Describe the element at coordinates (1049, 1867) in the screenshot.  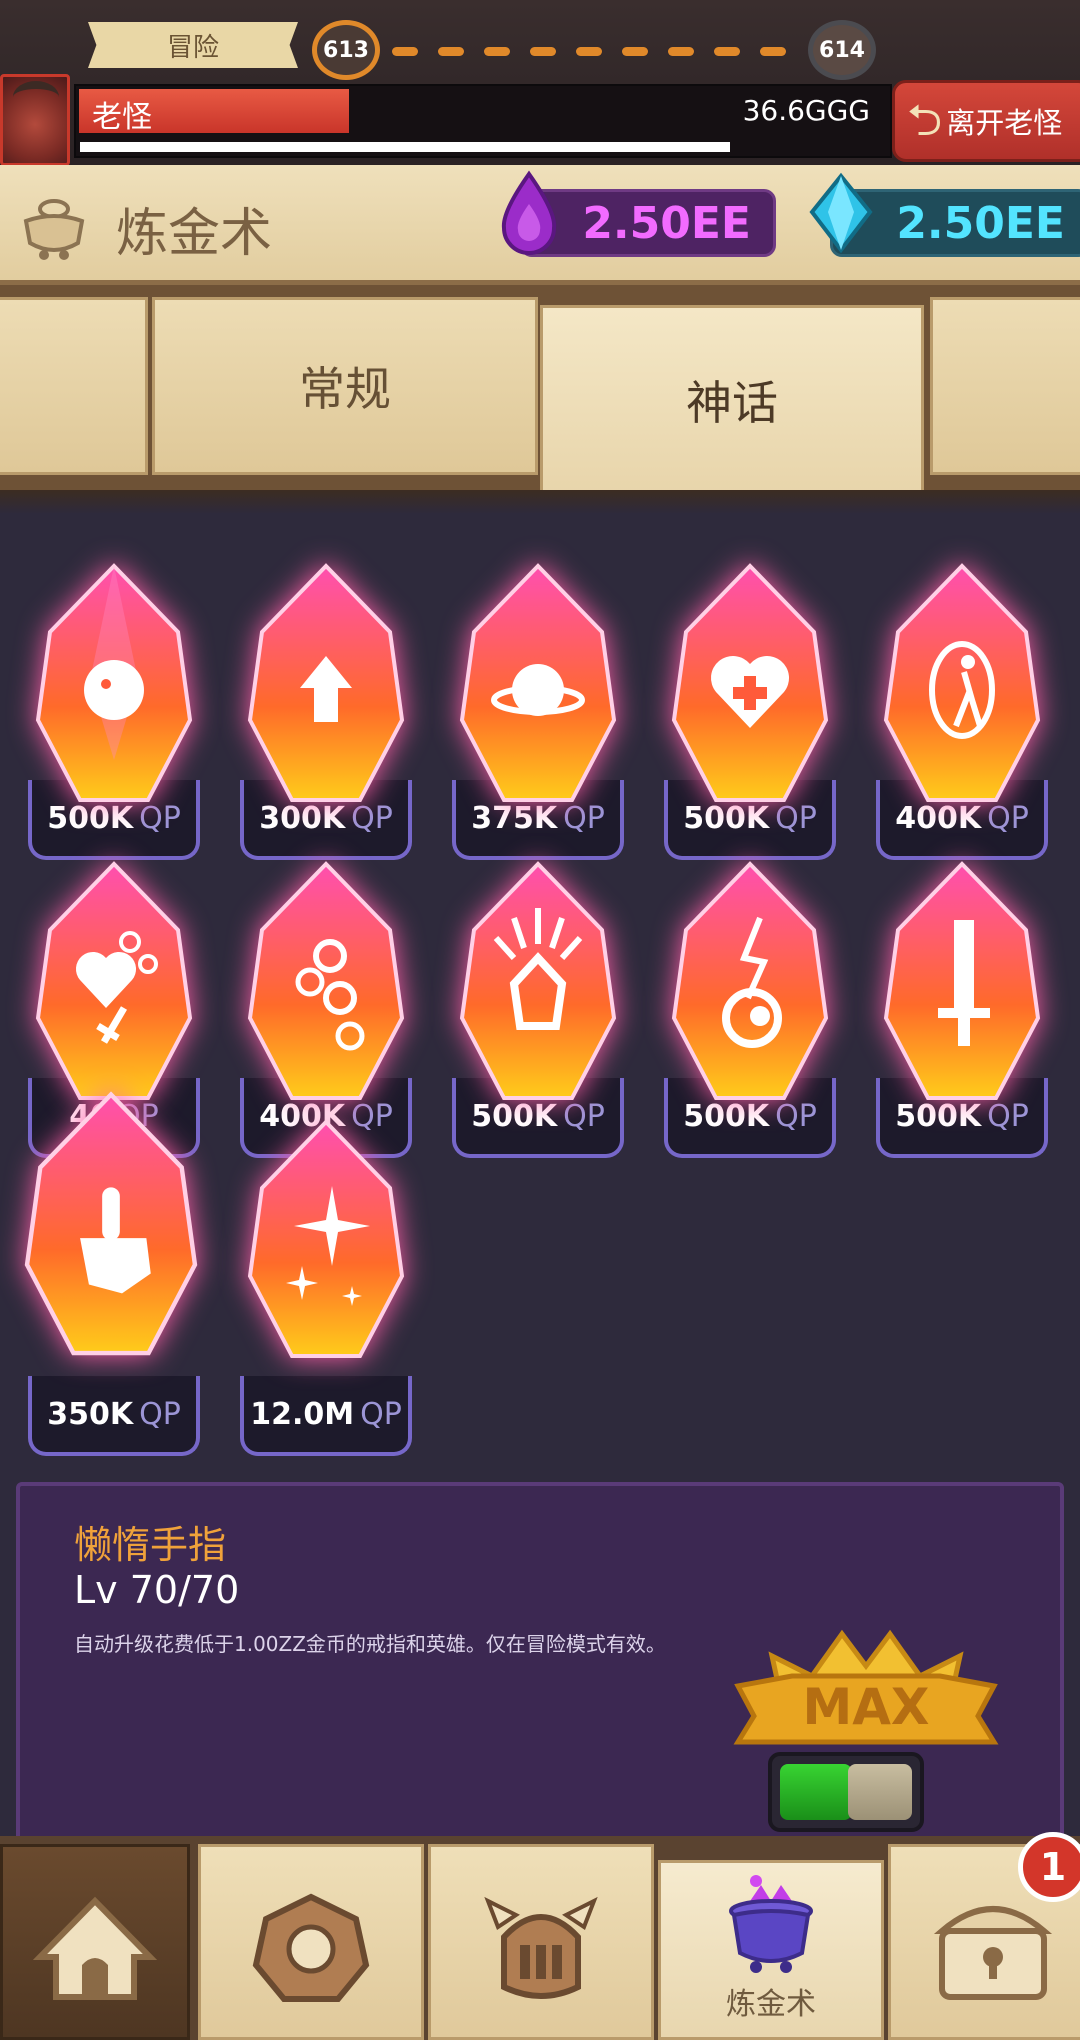
I see `chest-notification-badge: 1` at that location.